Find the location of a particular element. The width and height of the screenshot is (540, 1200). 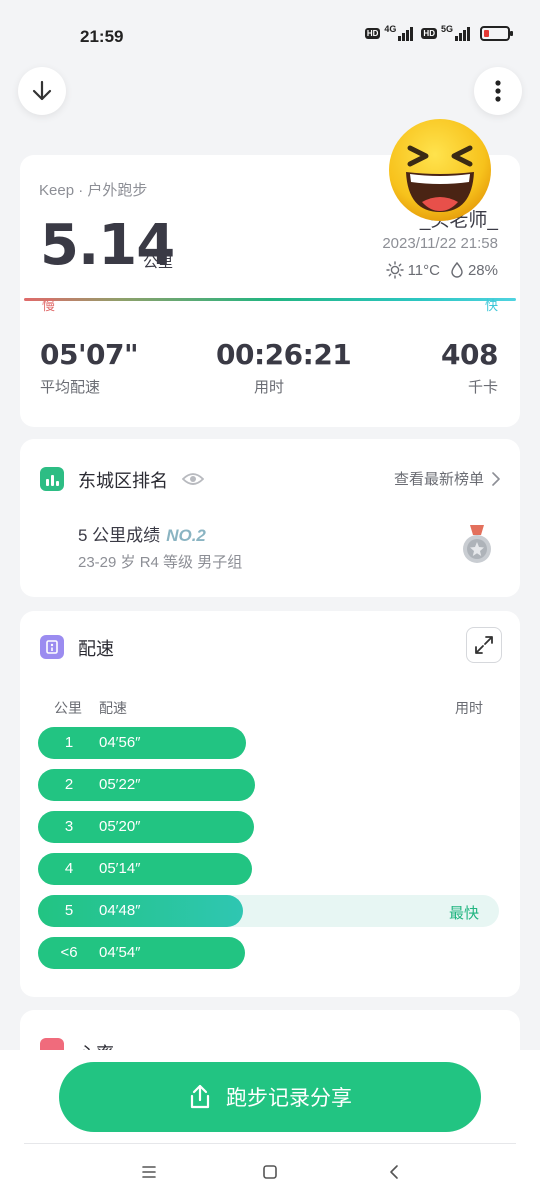

pace-value: 05′20″ is located at coordinates (120, 826).